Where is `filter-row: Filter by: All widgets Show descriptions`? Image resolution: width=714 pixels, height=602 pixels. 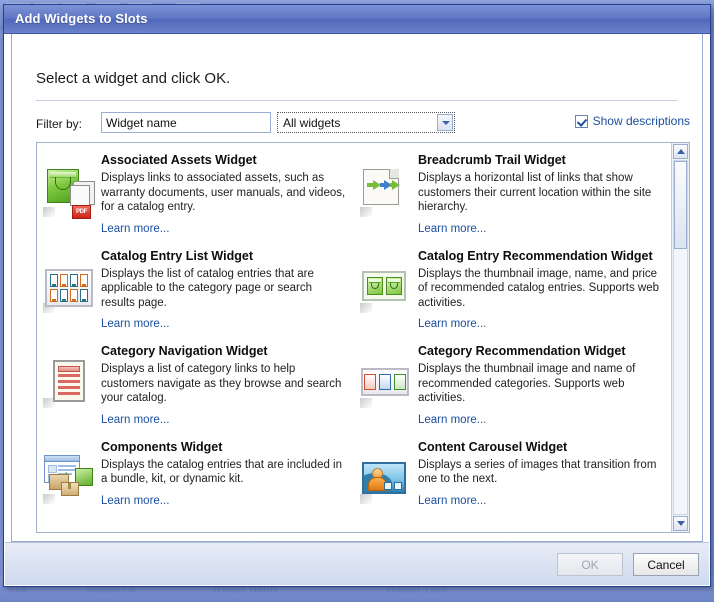
filter-row: Filter by: All widgets Show descriptions is located at coordinates (363, 124).